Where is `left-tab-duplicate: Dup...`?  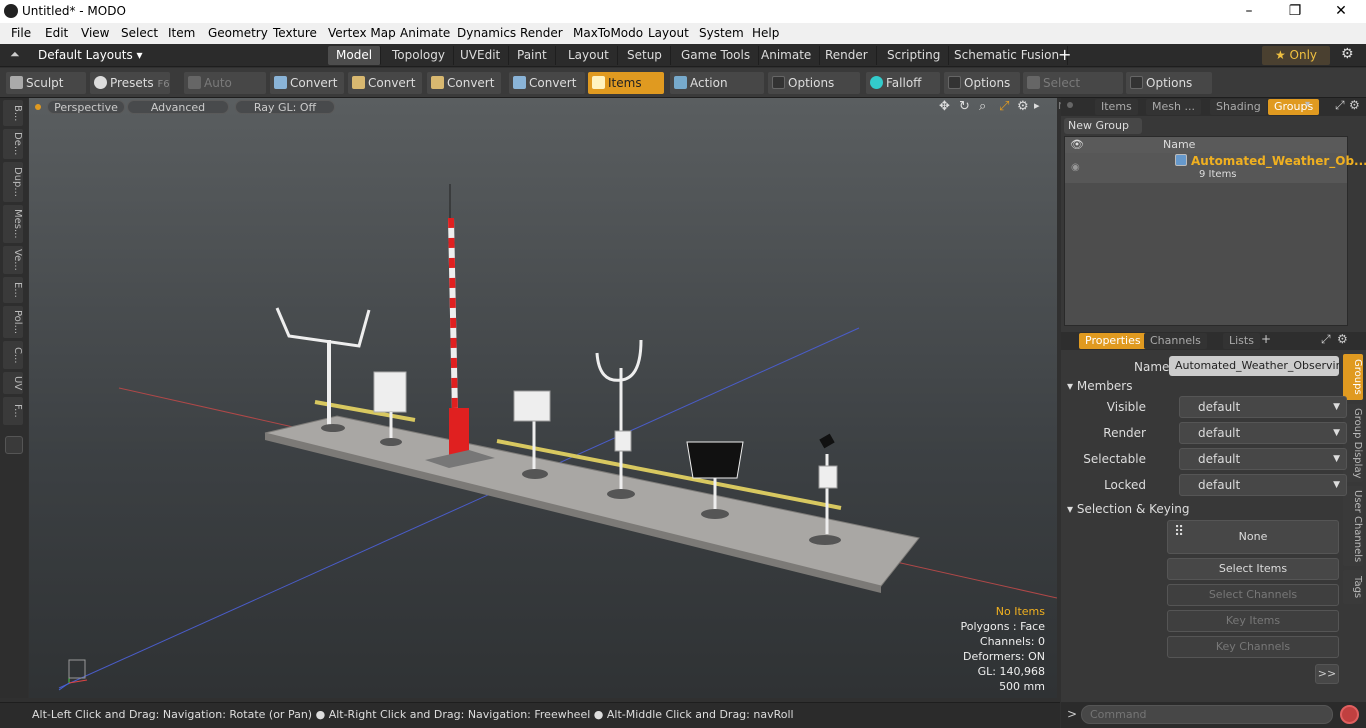
left-tab-duplicate: Dup... is located at coordinates (13, 182).